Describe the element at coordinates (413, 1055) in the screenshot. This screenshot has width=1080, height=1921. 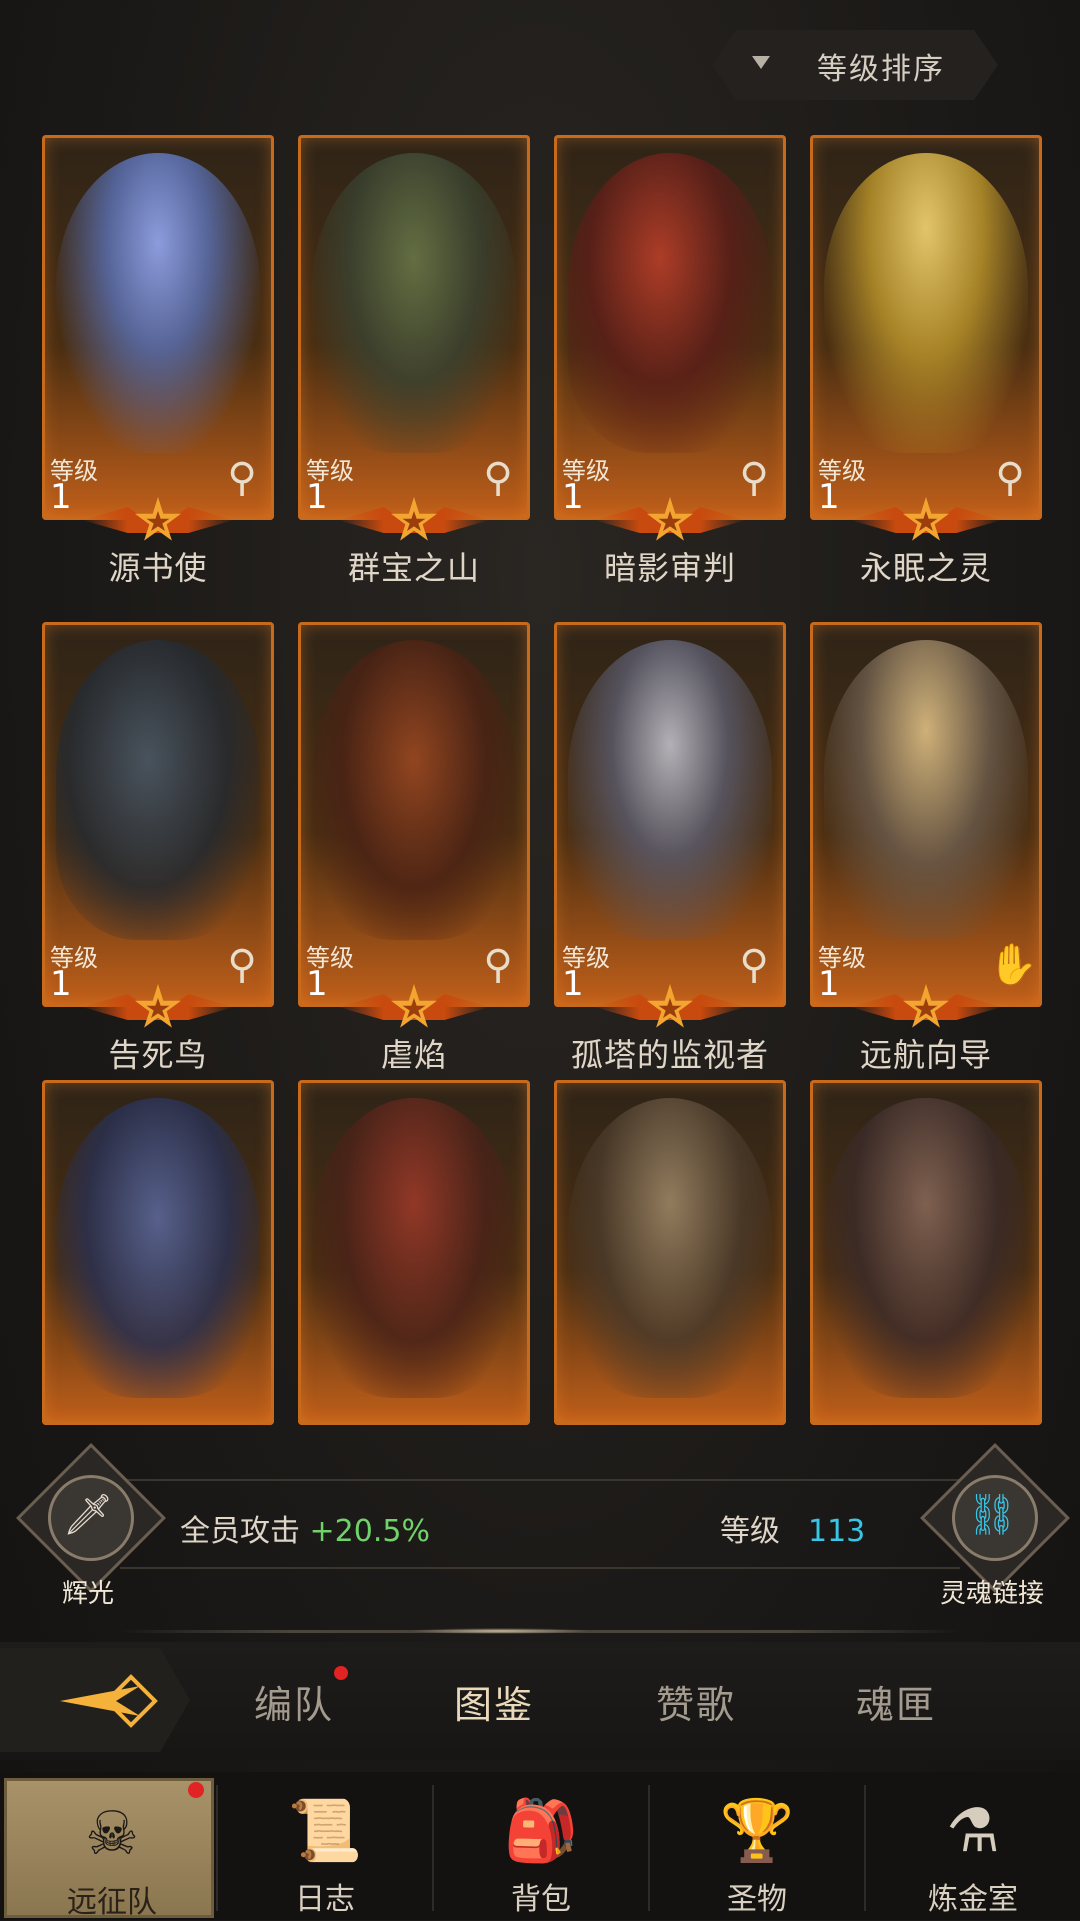
I see `hero-name: 虐焰` at that location.